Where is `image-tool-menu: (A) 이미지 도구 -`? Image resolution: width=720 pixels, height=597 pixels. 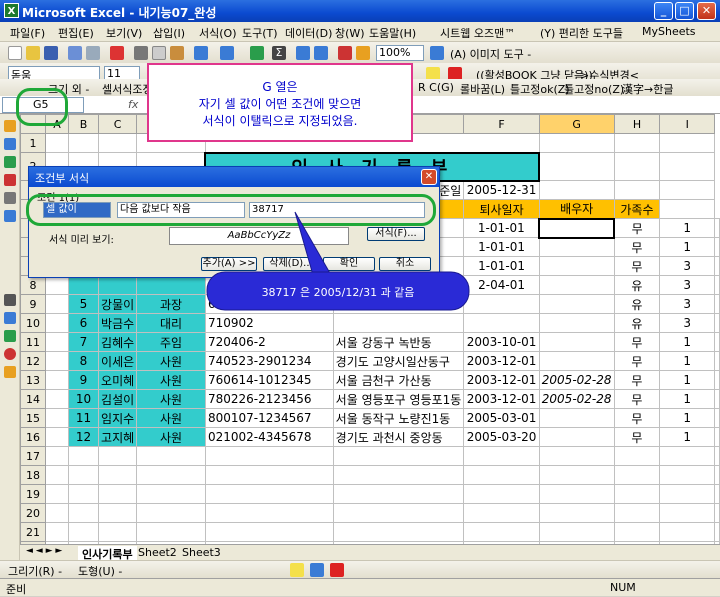 image-tool-menu: (A) 이미지 도구 - is located at coordinates (490, 54).